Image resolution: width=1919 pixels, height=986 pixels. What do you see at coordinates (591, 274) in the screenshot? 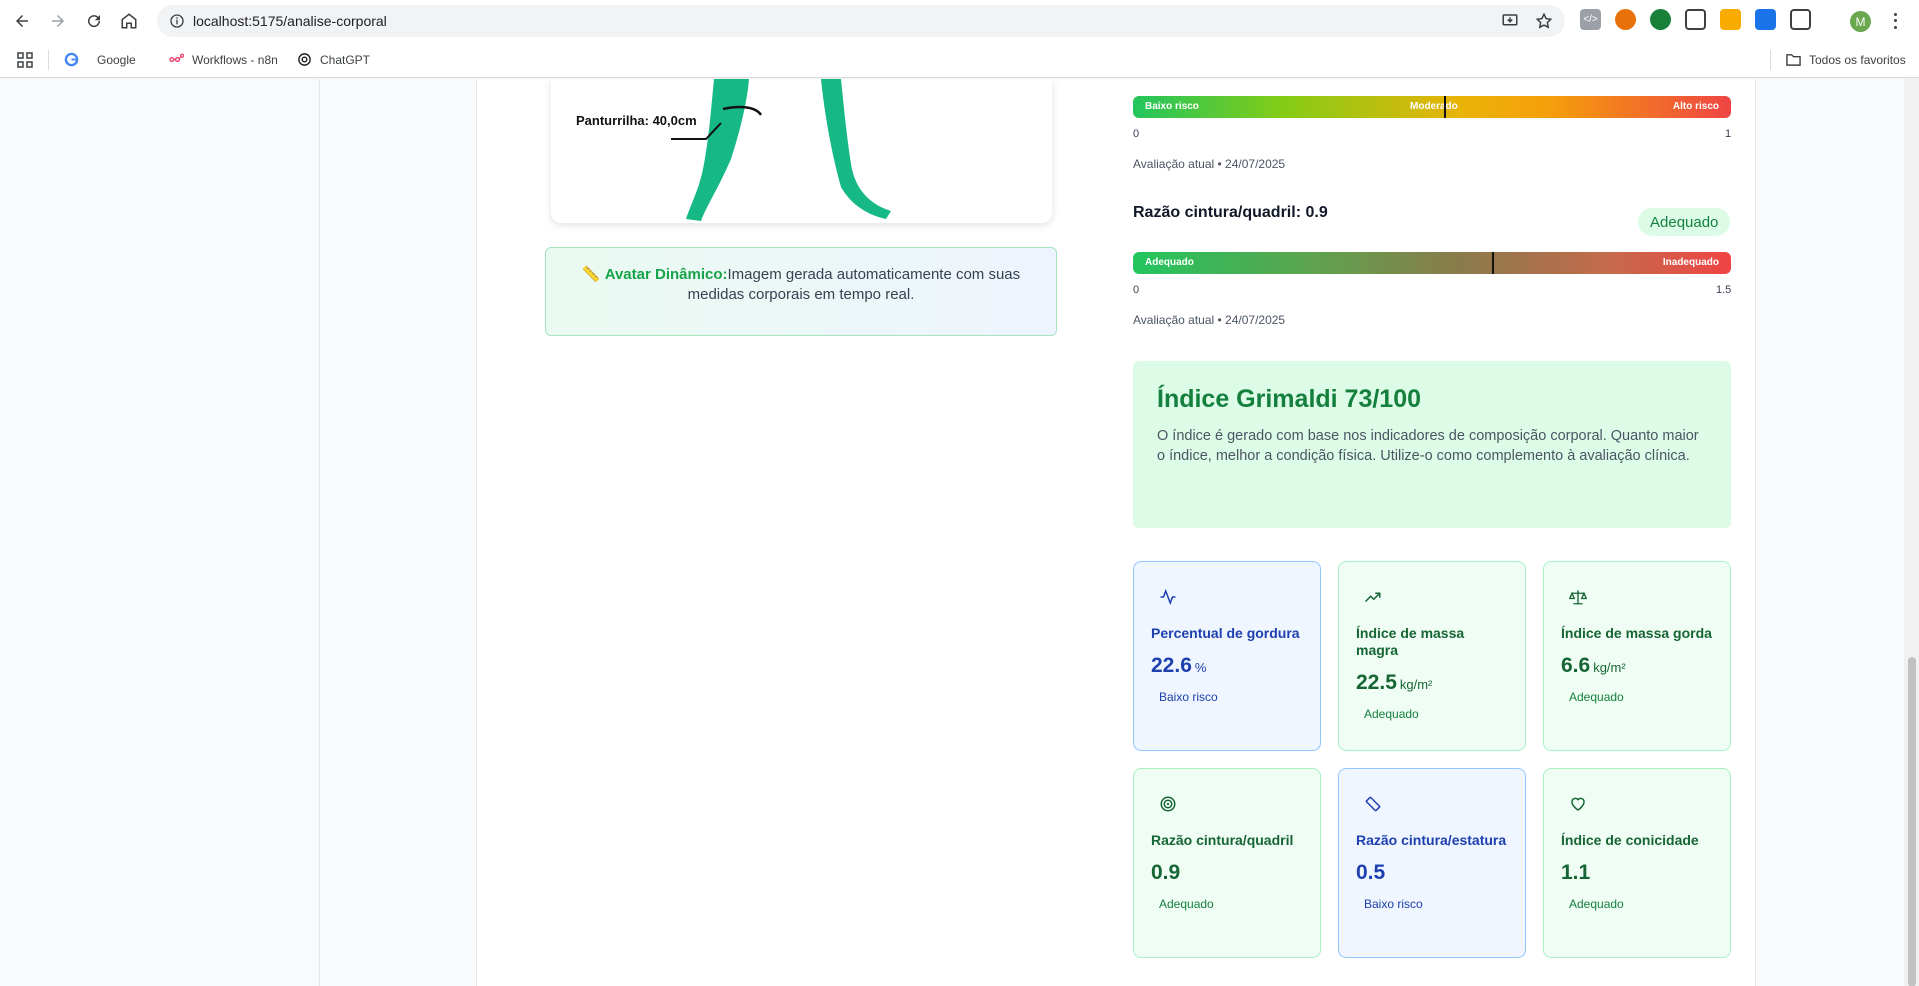
I see `ruler-icon: 📏` at bounding box center [591, 274].